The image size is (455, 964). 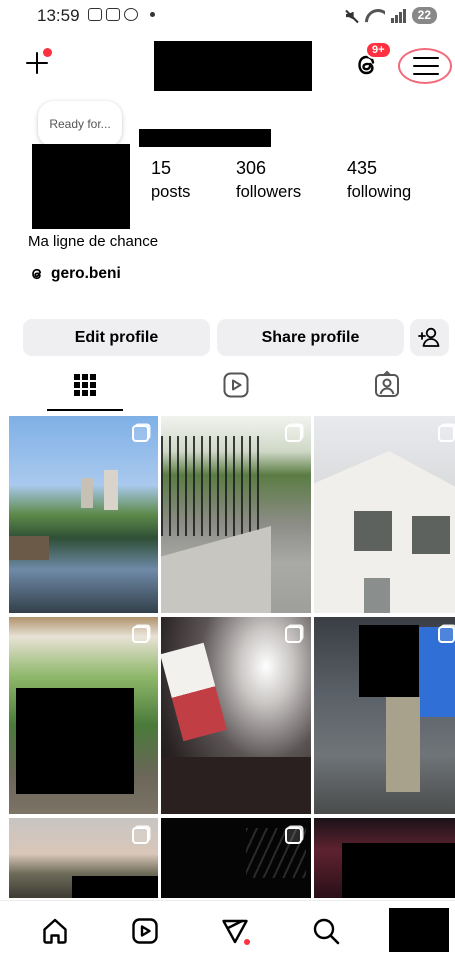 What do you see at coordinates (93, 241) in the screenshot?
I see `bio-text: Ma ligne de chance` at bounding box center [93, 241].